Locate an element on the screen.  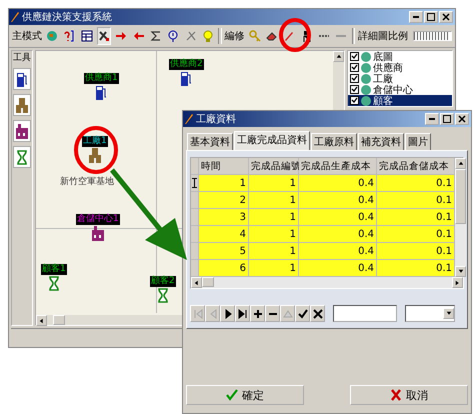
toolbar-label: 主模式 is located at coordinates (27, 36).